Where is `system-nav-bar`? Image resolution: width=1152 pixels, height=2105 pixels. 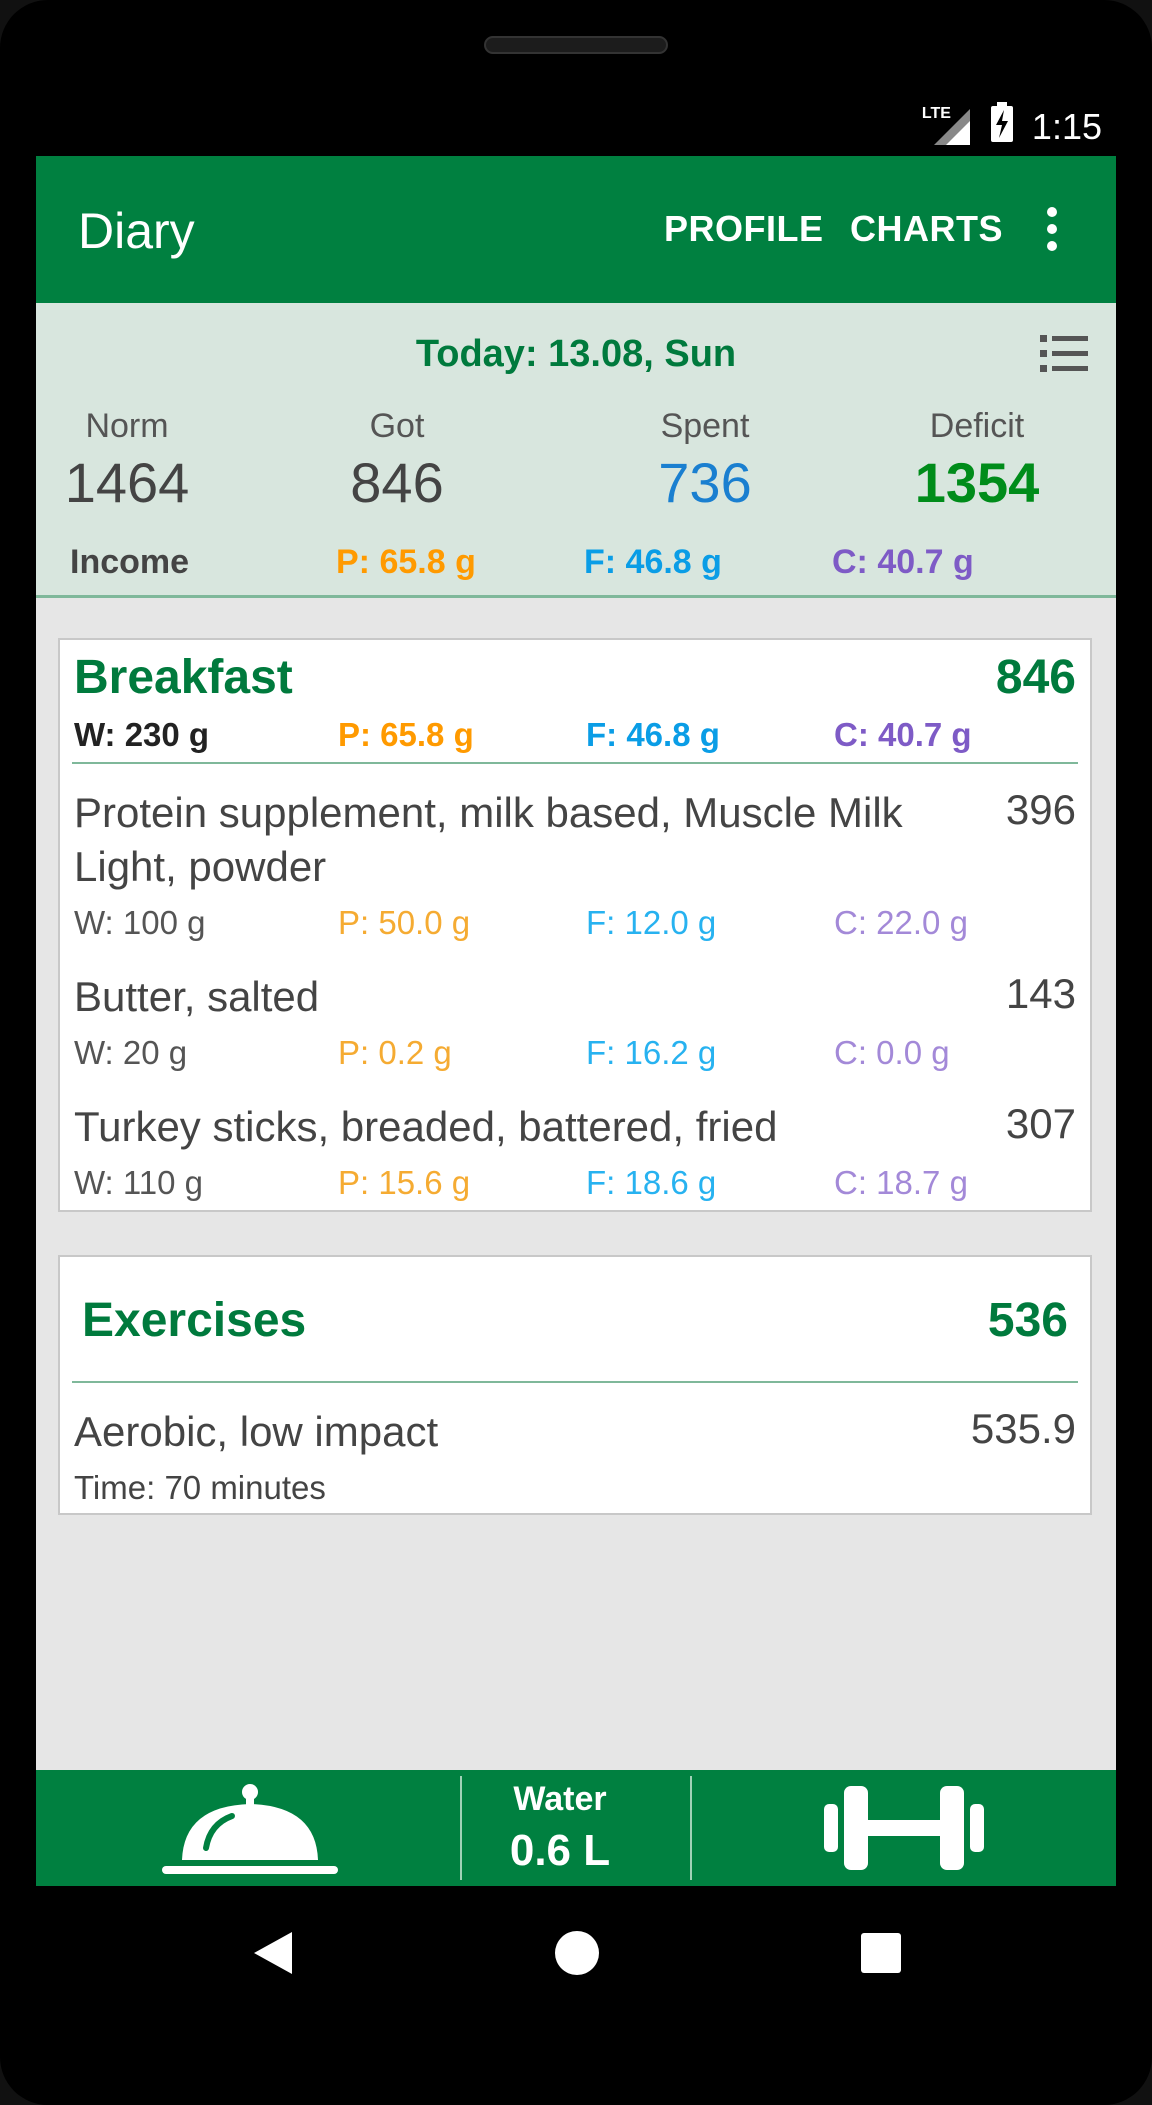
system-nav-bar is located at coordinates (576, 1966).